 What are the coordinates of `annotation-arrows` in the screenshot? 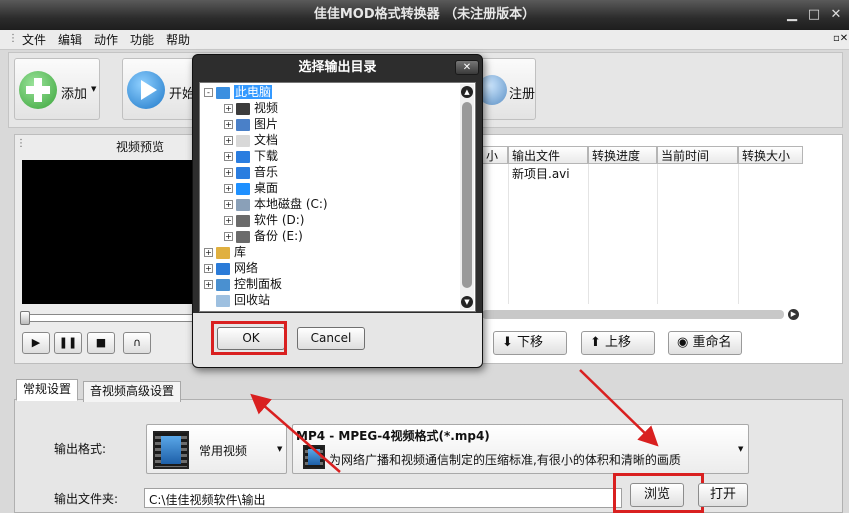 It's located at (454, 421).